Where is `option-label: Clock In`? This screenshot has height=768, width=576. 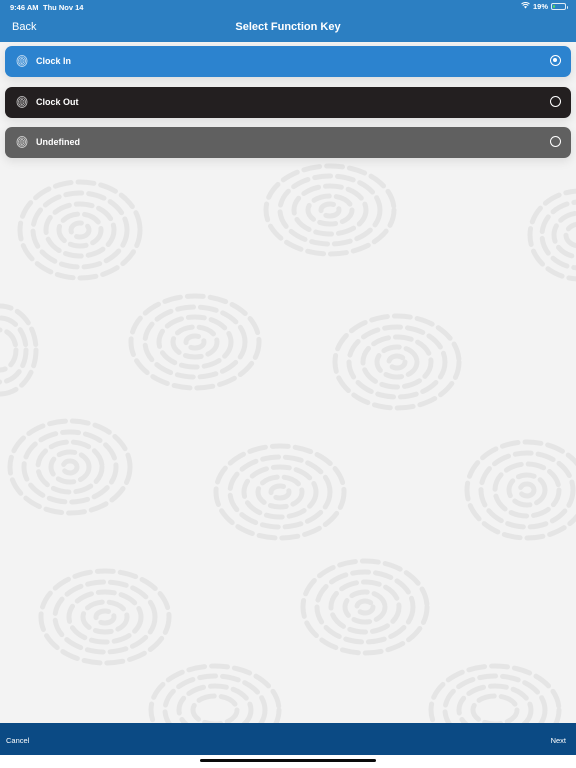
option-label: Clock In is located at coordinates (54, 61).